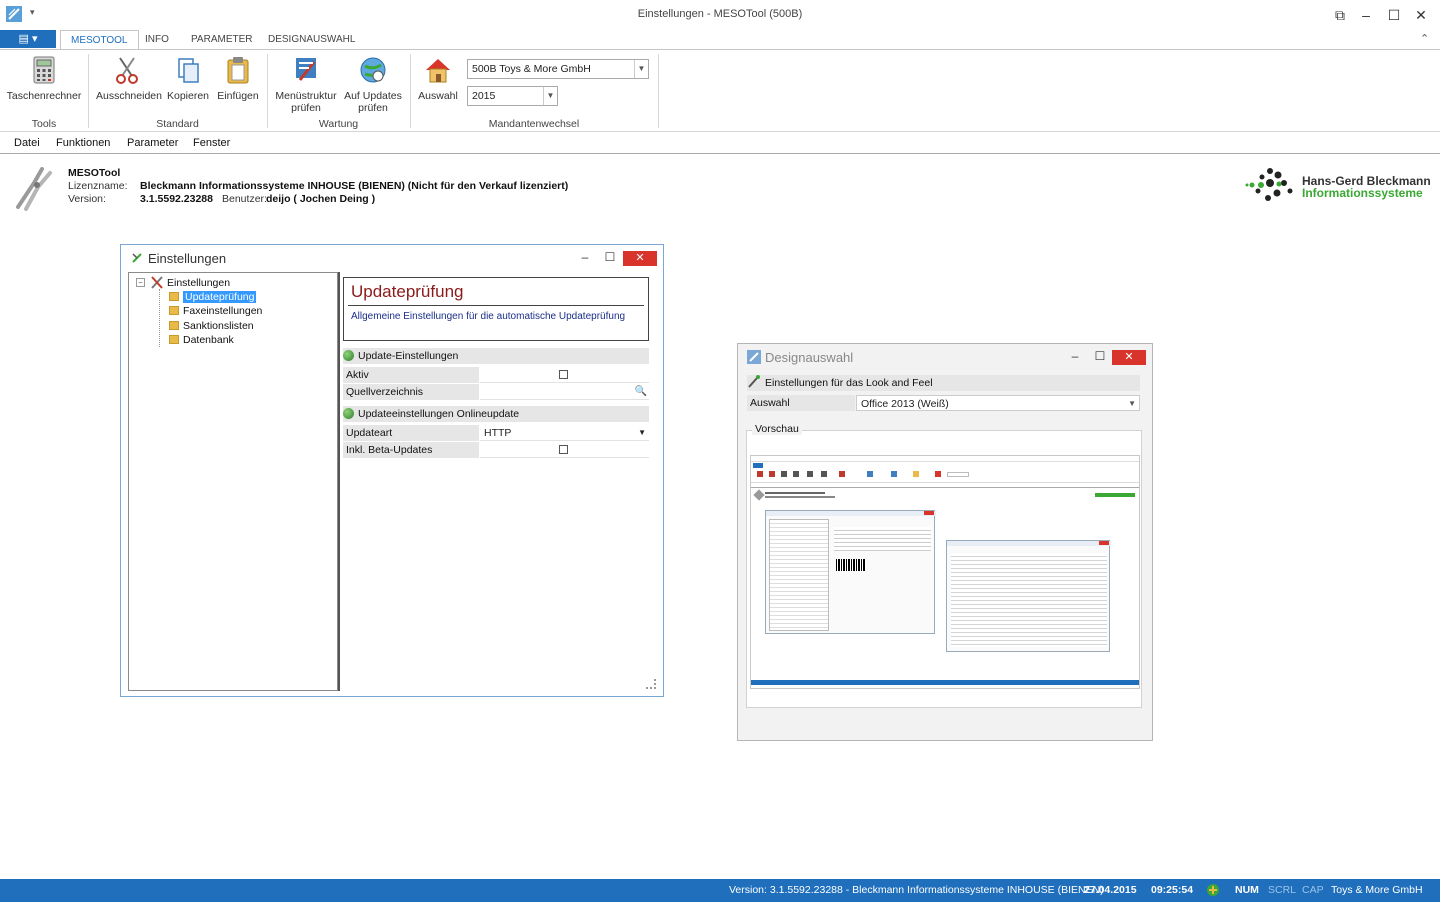 The height and width of the screenshot is (902, 1440). What do you see at coordinates (496, 414) in the screenshot?
I see `section-onlineupdate: Updateeinstellungen Onlineupdate` at bounding box center [496, 414].